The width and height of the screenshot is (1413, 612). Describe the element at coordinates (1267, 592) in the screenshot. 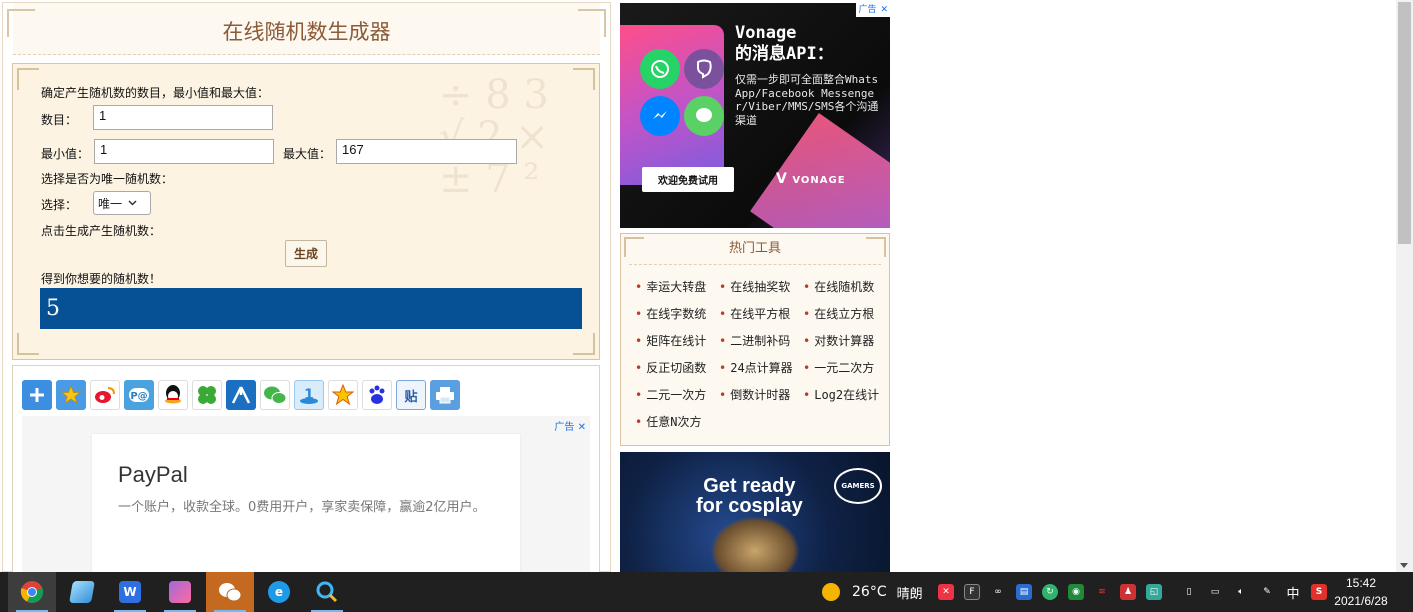

I see `pen-icon: ✎` at that location.